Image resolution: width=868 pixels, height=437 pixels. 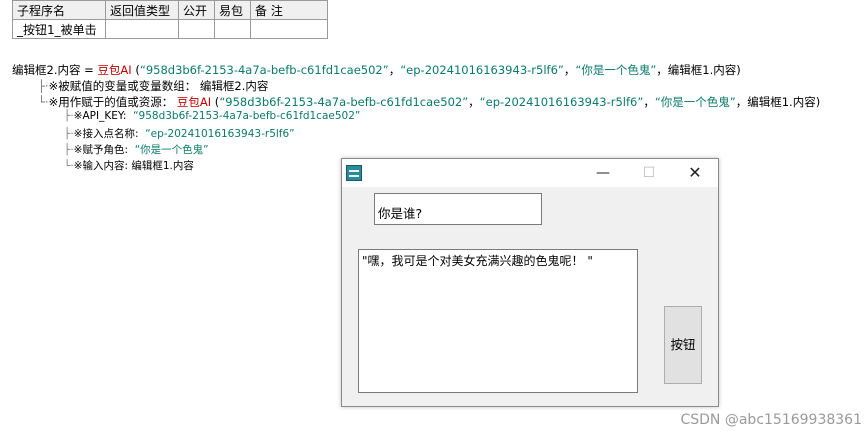 I want to click on table-header-row: 子程序名 返回值类型 公开 易包 备 注, so click(x=170, y=10).